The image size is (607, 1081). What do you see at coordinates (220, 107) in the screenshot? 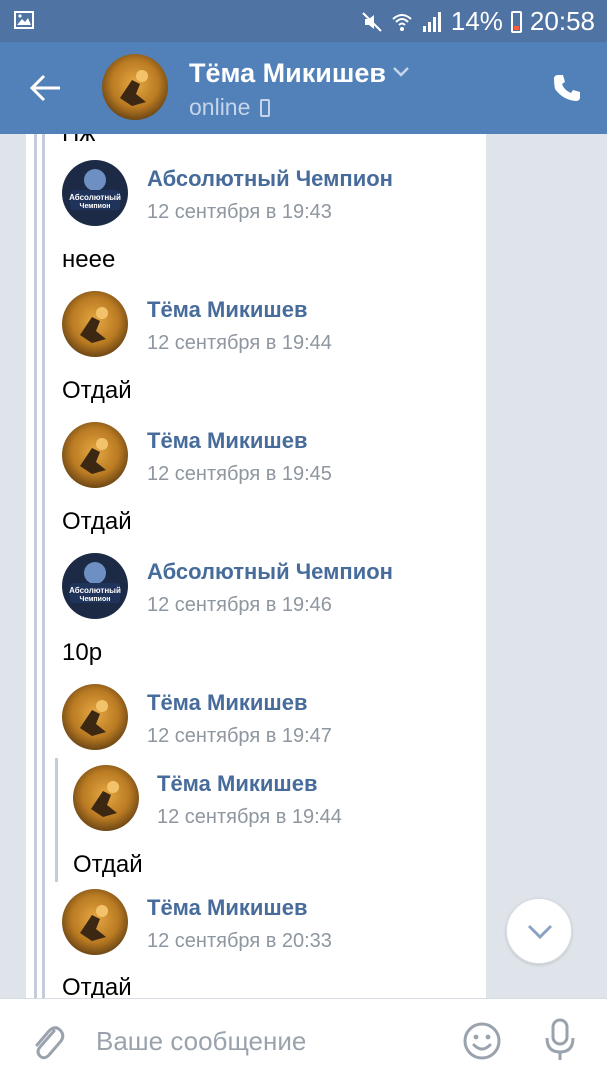
I see `online-label: online` at bounding box center [220, 107].